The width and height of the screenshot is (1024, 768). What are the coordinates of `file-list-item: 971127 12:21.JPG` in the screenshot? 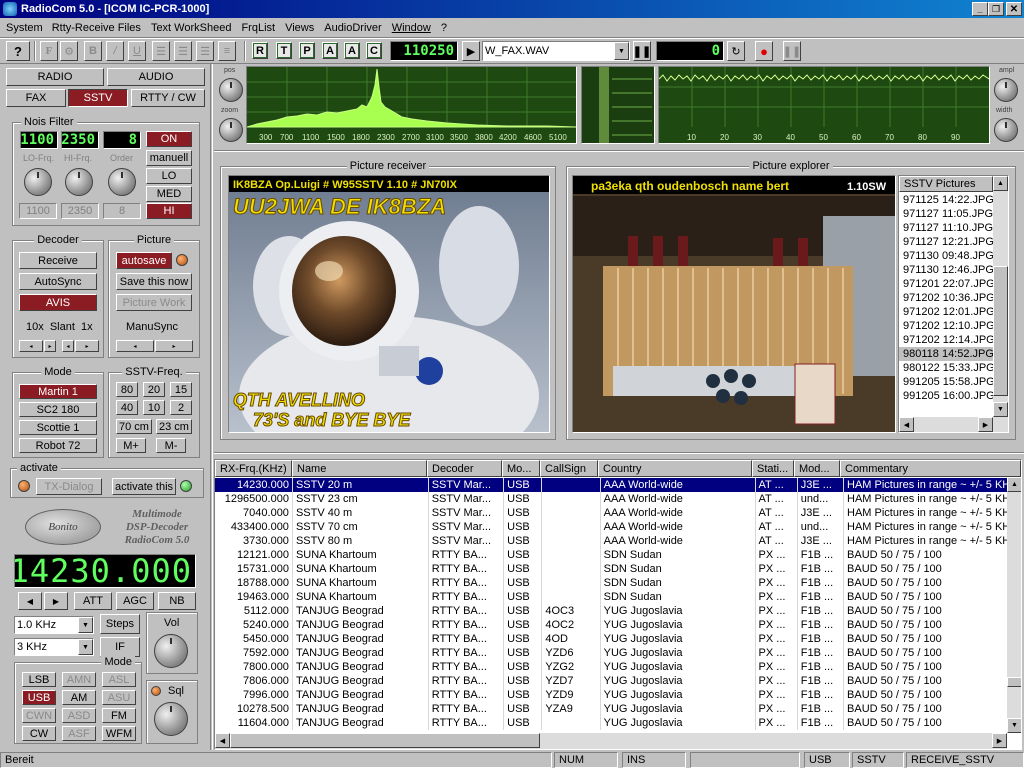 It's located at (946, 242).